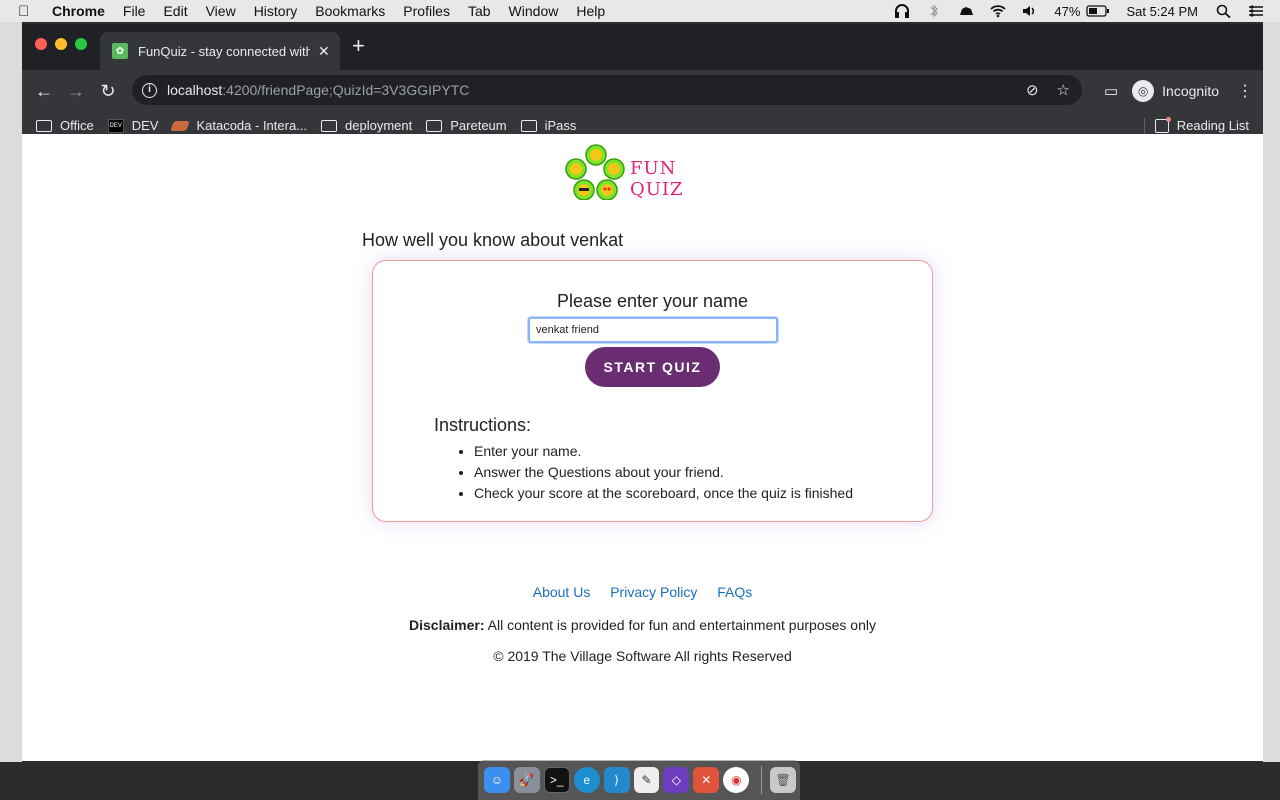  I want to click on cloud-icon, so click(966, 11).